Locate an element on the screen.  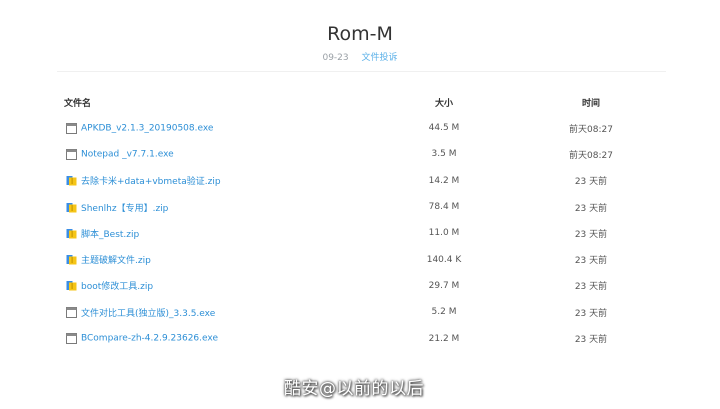
file-size-cell: 11.0 M is located at coordinates (444, 233).